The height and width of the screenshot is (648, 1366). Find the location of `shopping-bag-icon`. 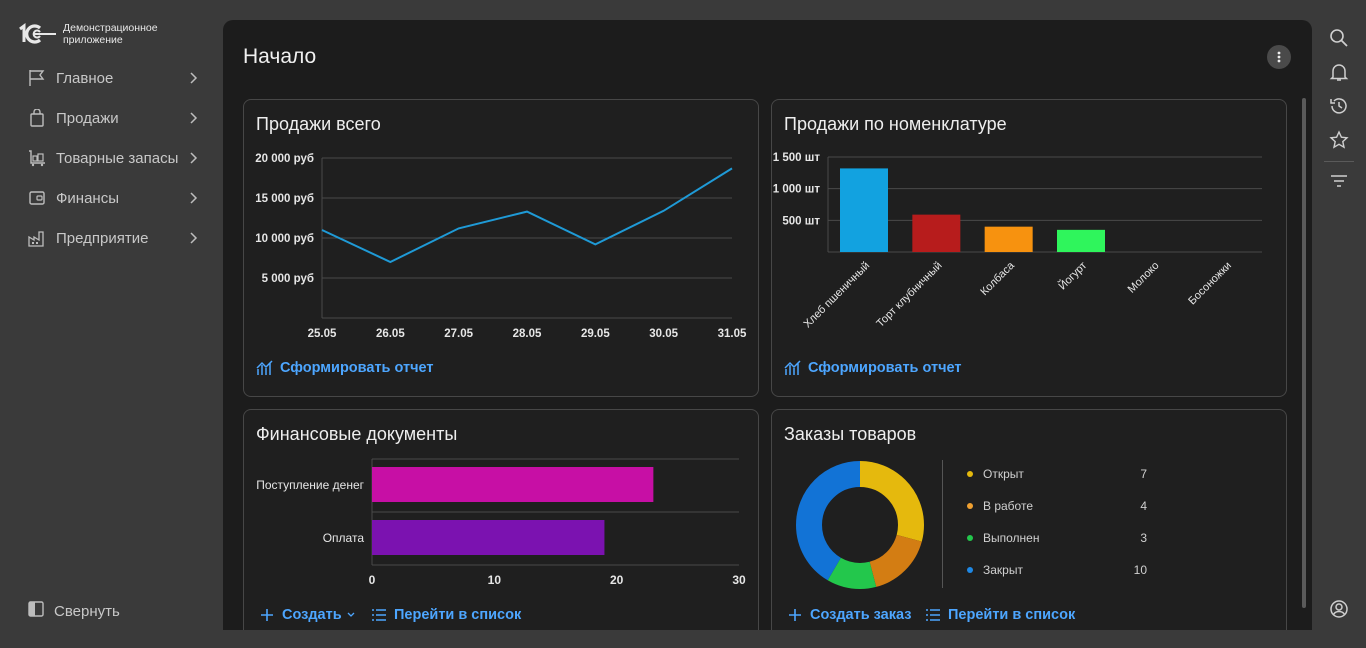

shopping-bag-icon is located at coordinates (37, 118).